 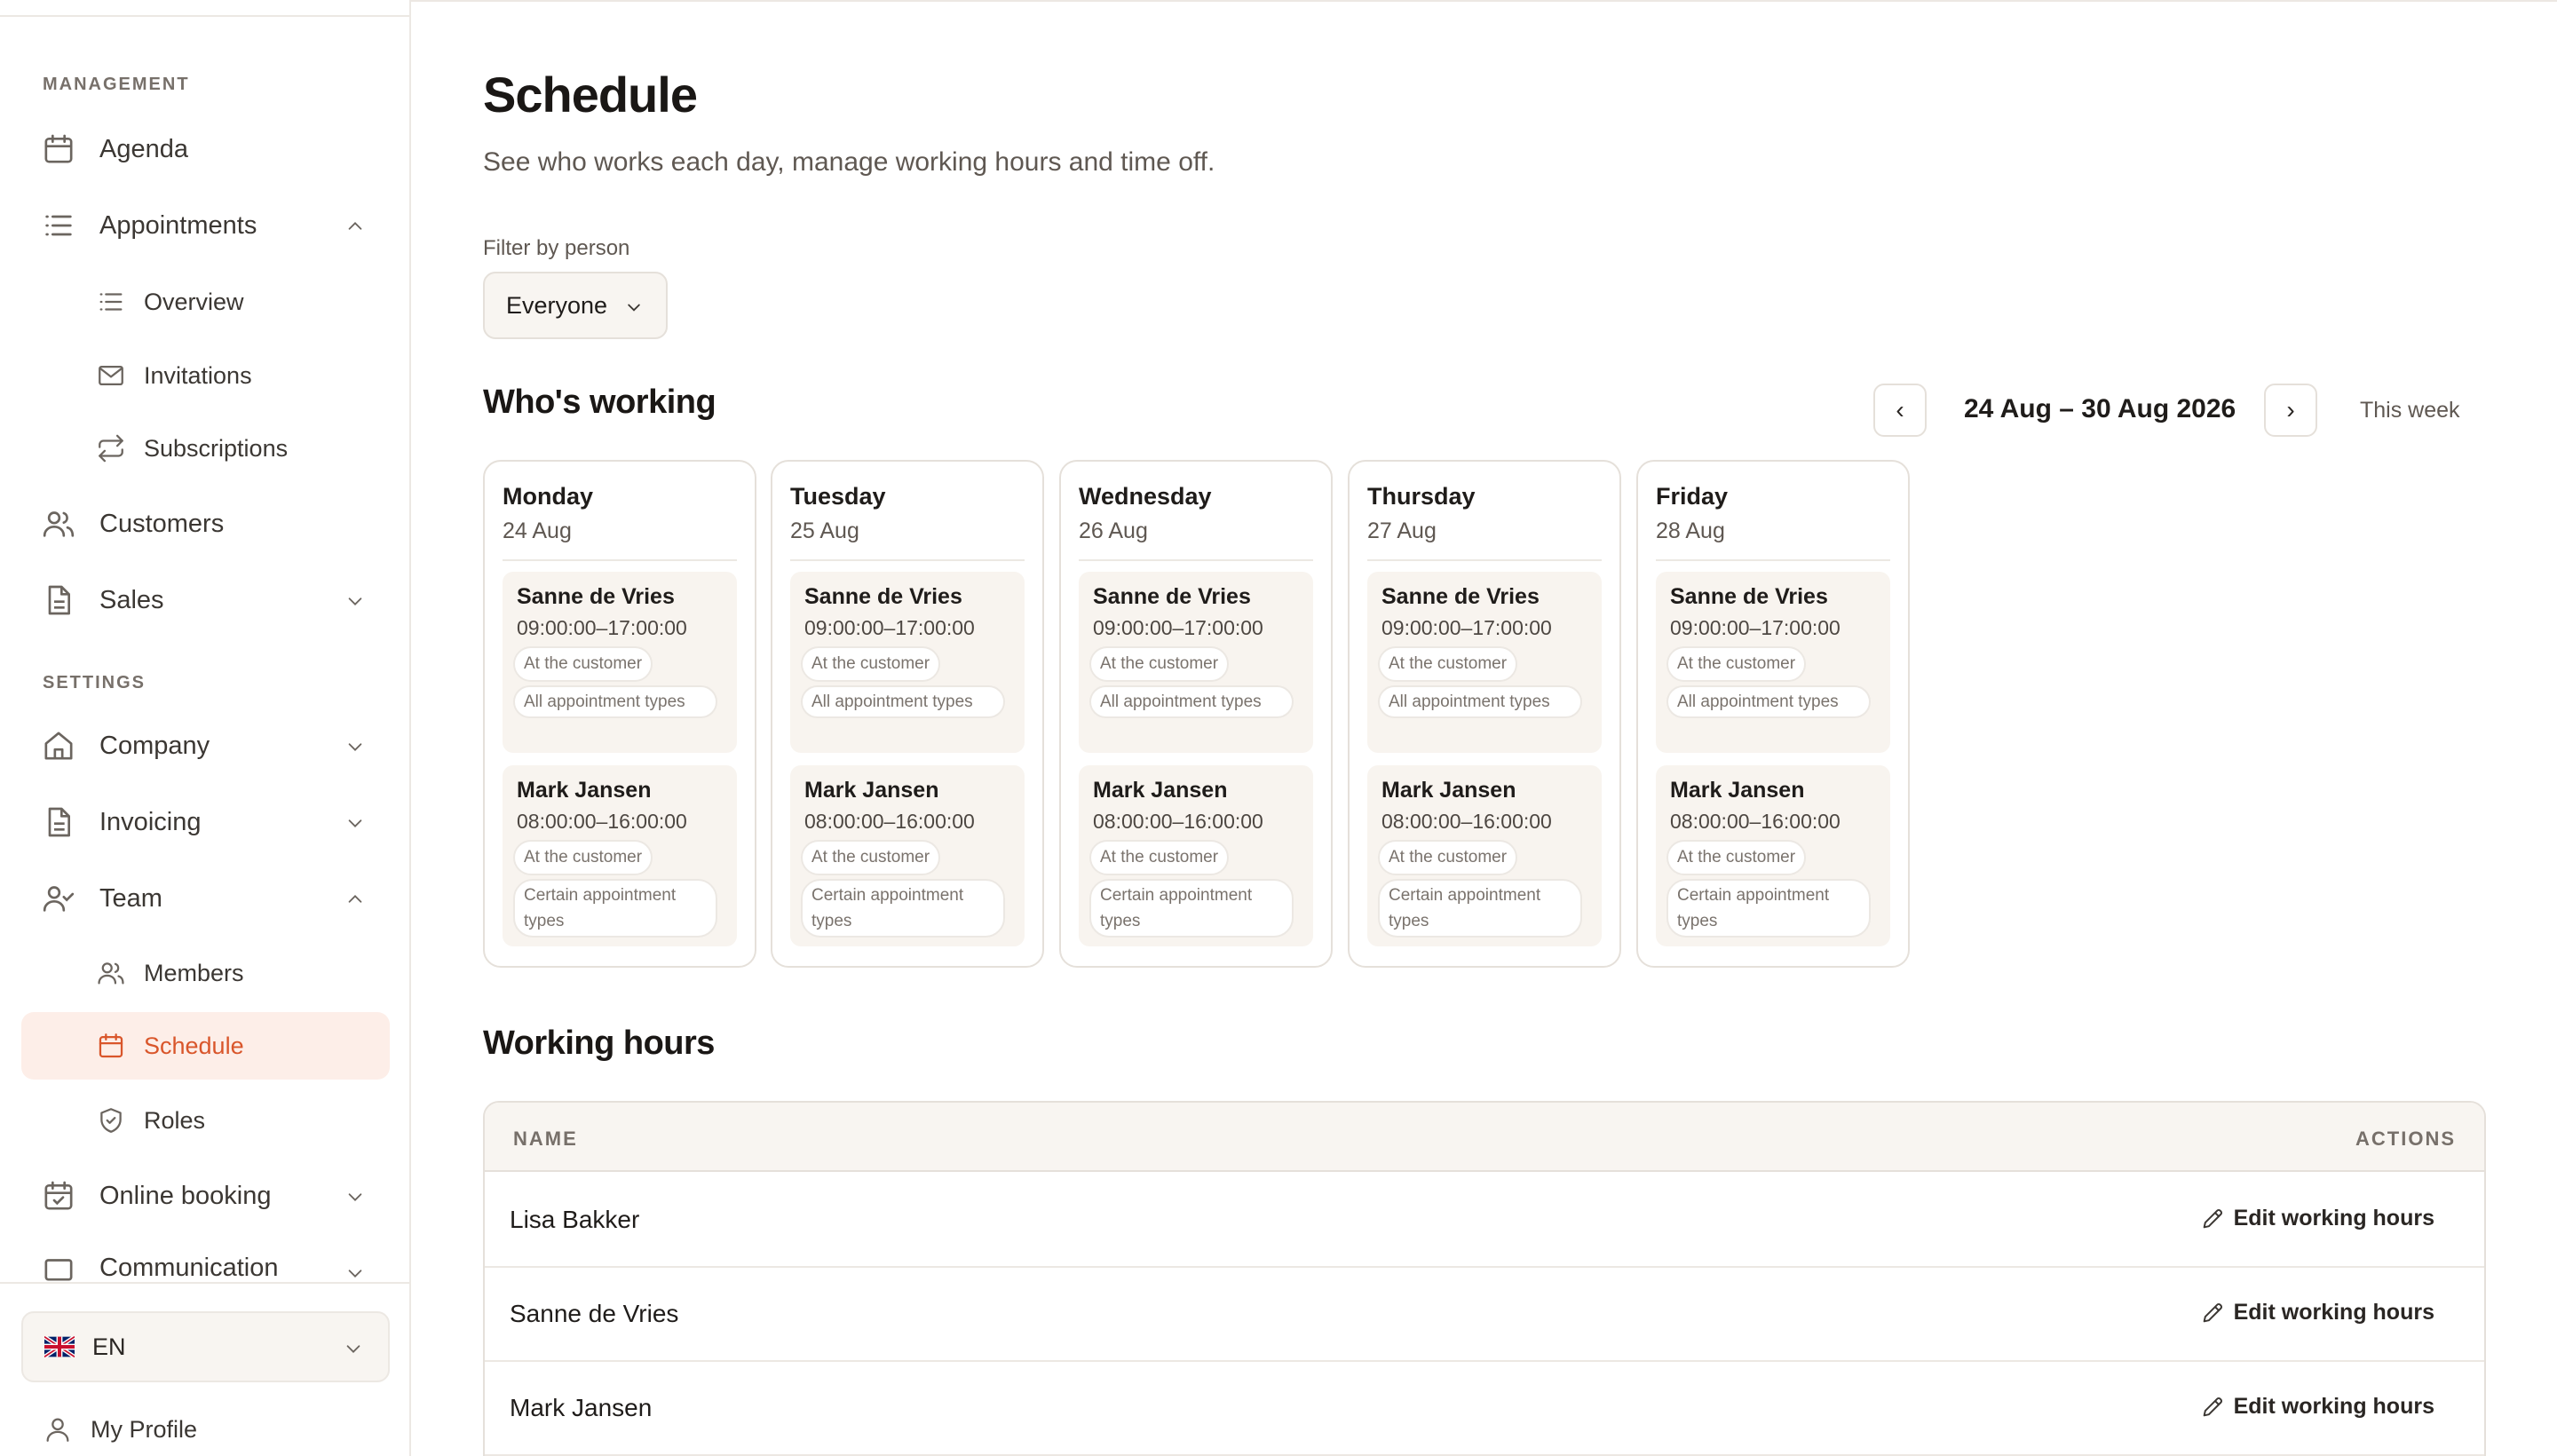 I want to click on sidebar-item-roles: Roles, so click(x=205, y=1120).